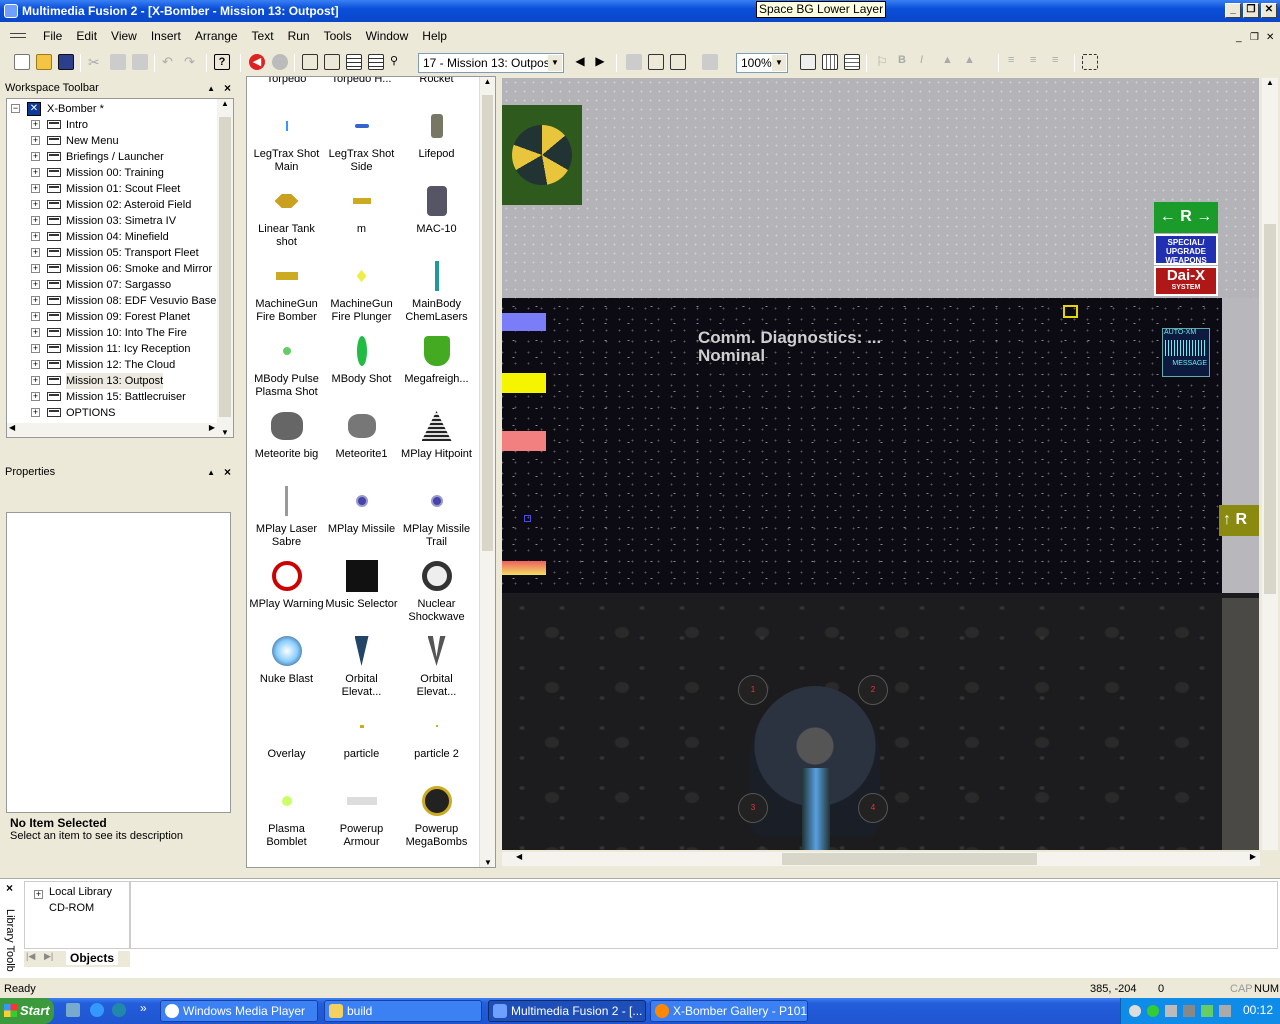  Describe the element at coordinates (166, 36) in the screenshot. I see `menu-insert: Insert` at that location.